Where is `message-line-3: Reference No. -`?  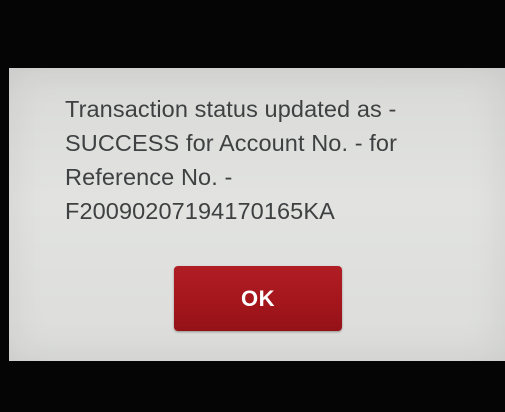
message-line-3: Reference No. - is located at coordinates (149, 177).